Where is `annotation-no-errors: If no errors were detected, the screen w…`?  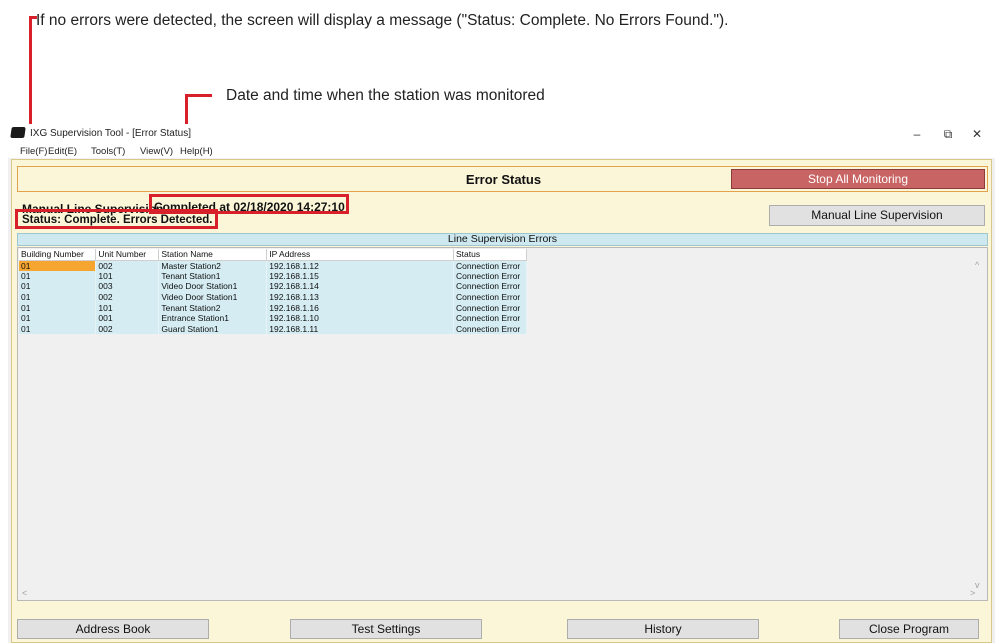
annotation-no-errors: If no errors were detected, the screen w… is located at coordinates (382, 20).